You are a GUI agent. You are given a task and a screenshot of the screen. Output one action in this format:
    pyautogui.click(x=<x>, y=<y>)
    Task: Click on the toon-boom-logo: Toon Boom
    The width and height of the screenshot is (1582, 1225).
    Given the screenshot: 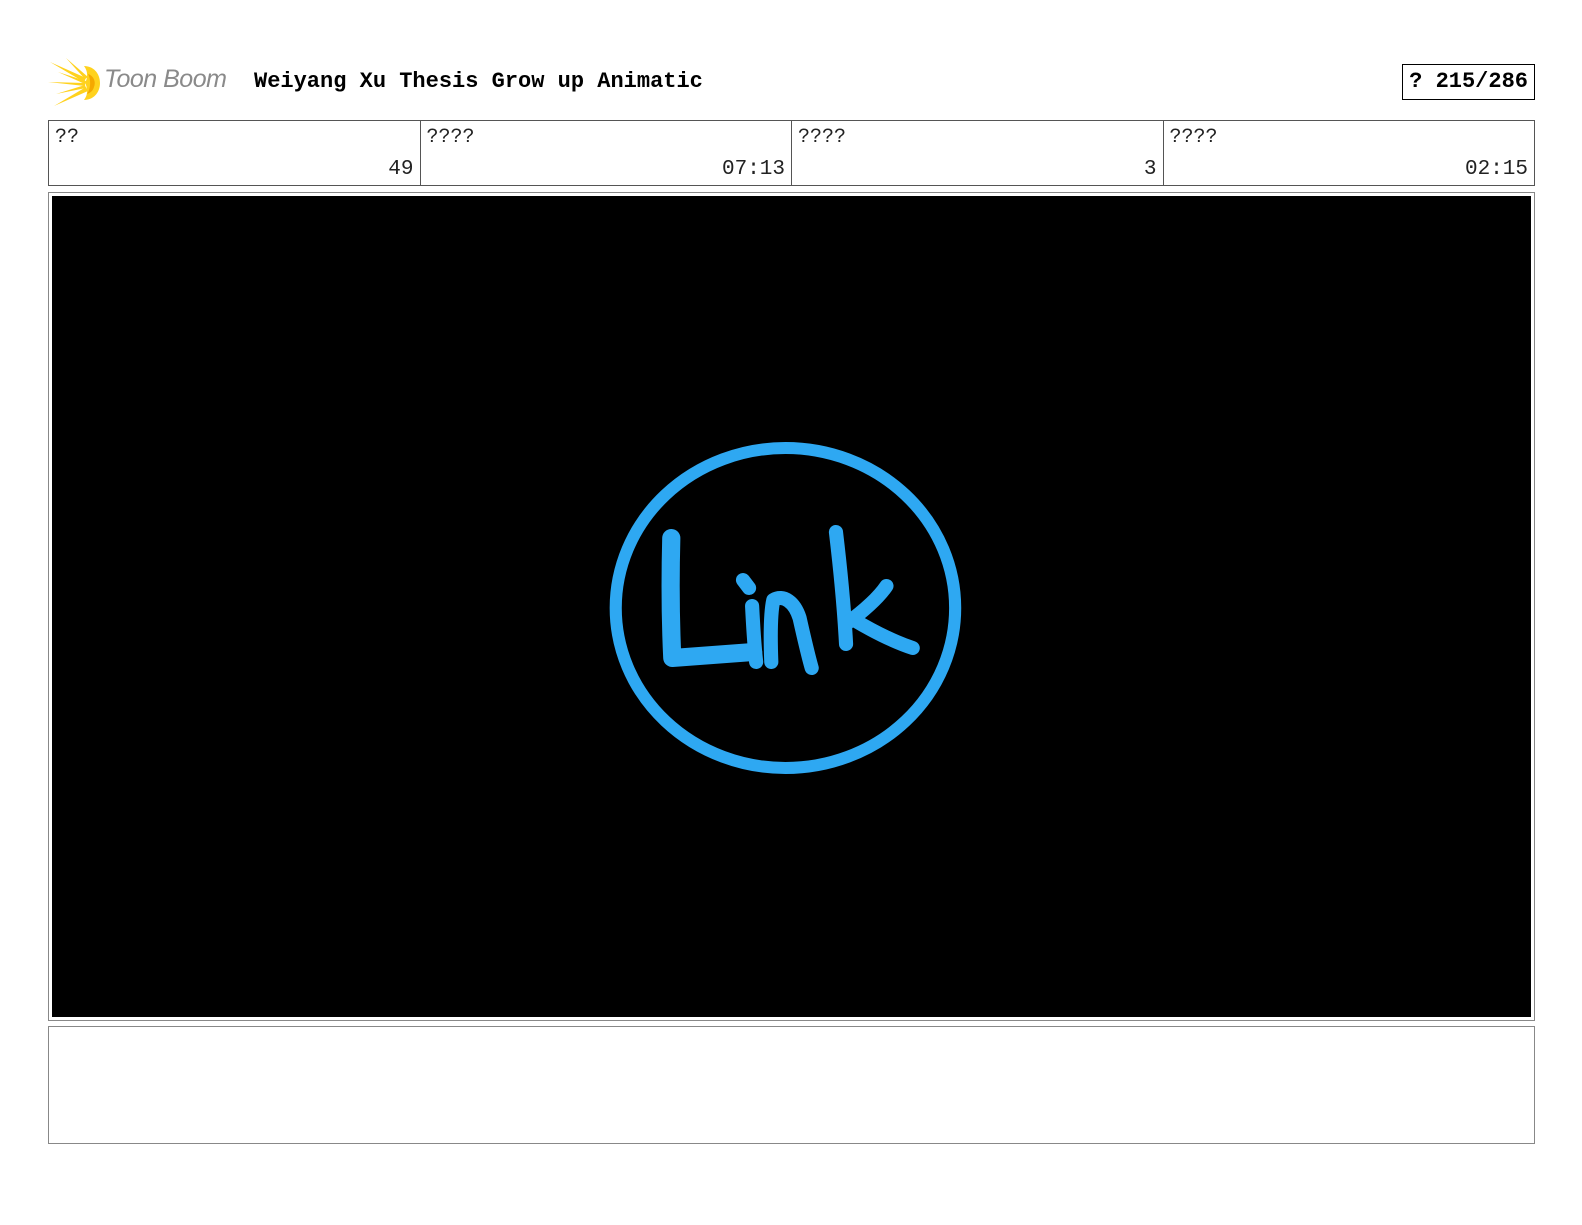 What is the action you would take?
    pyautogui.click(x=144, y=82)
    